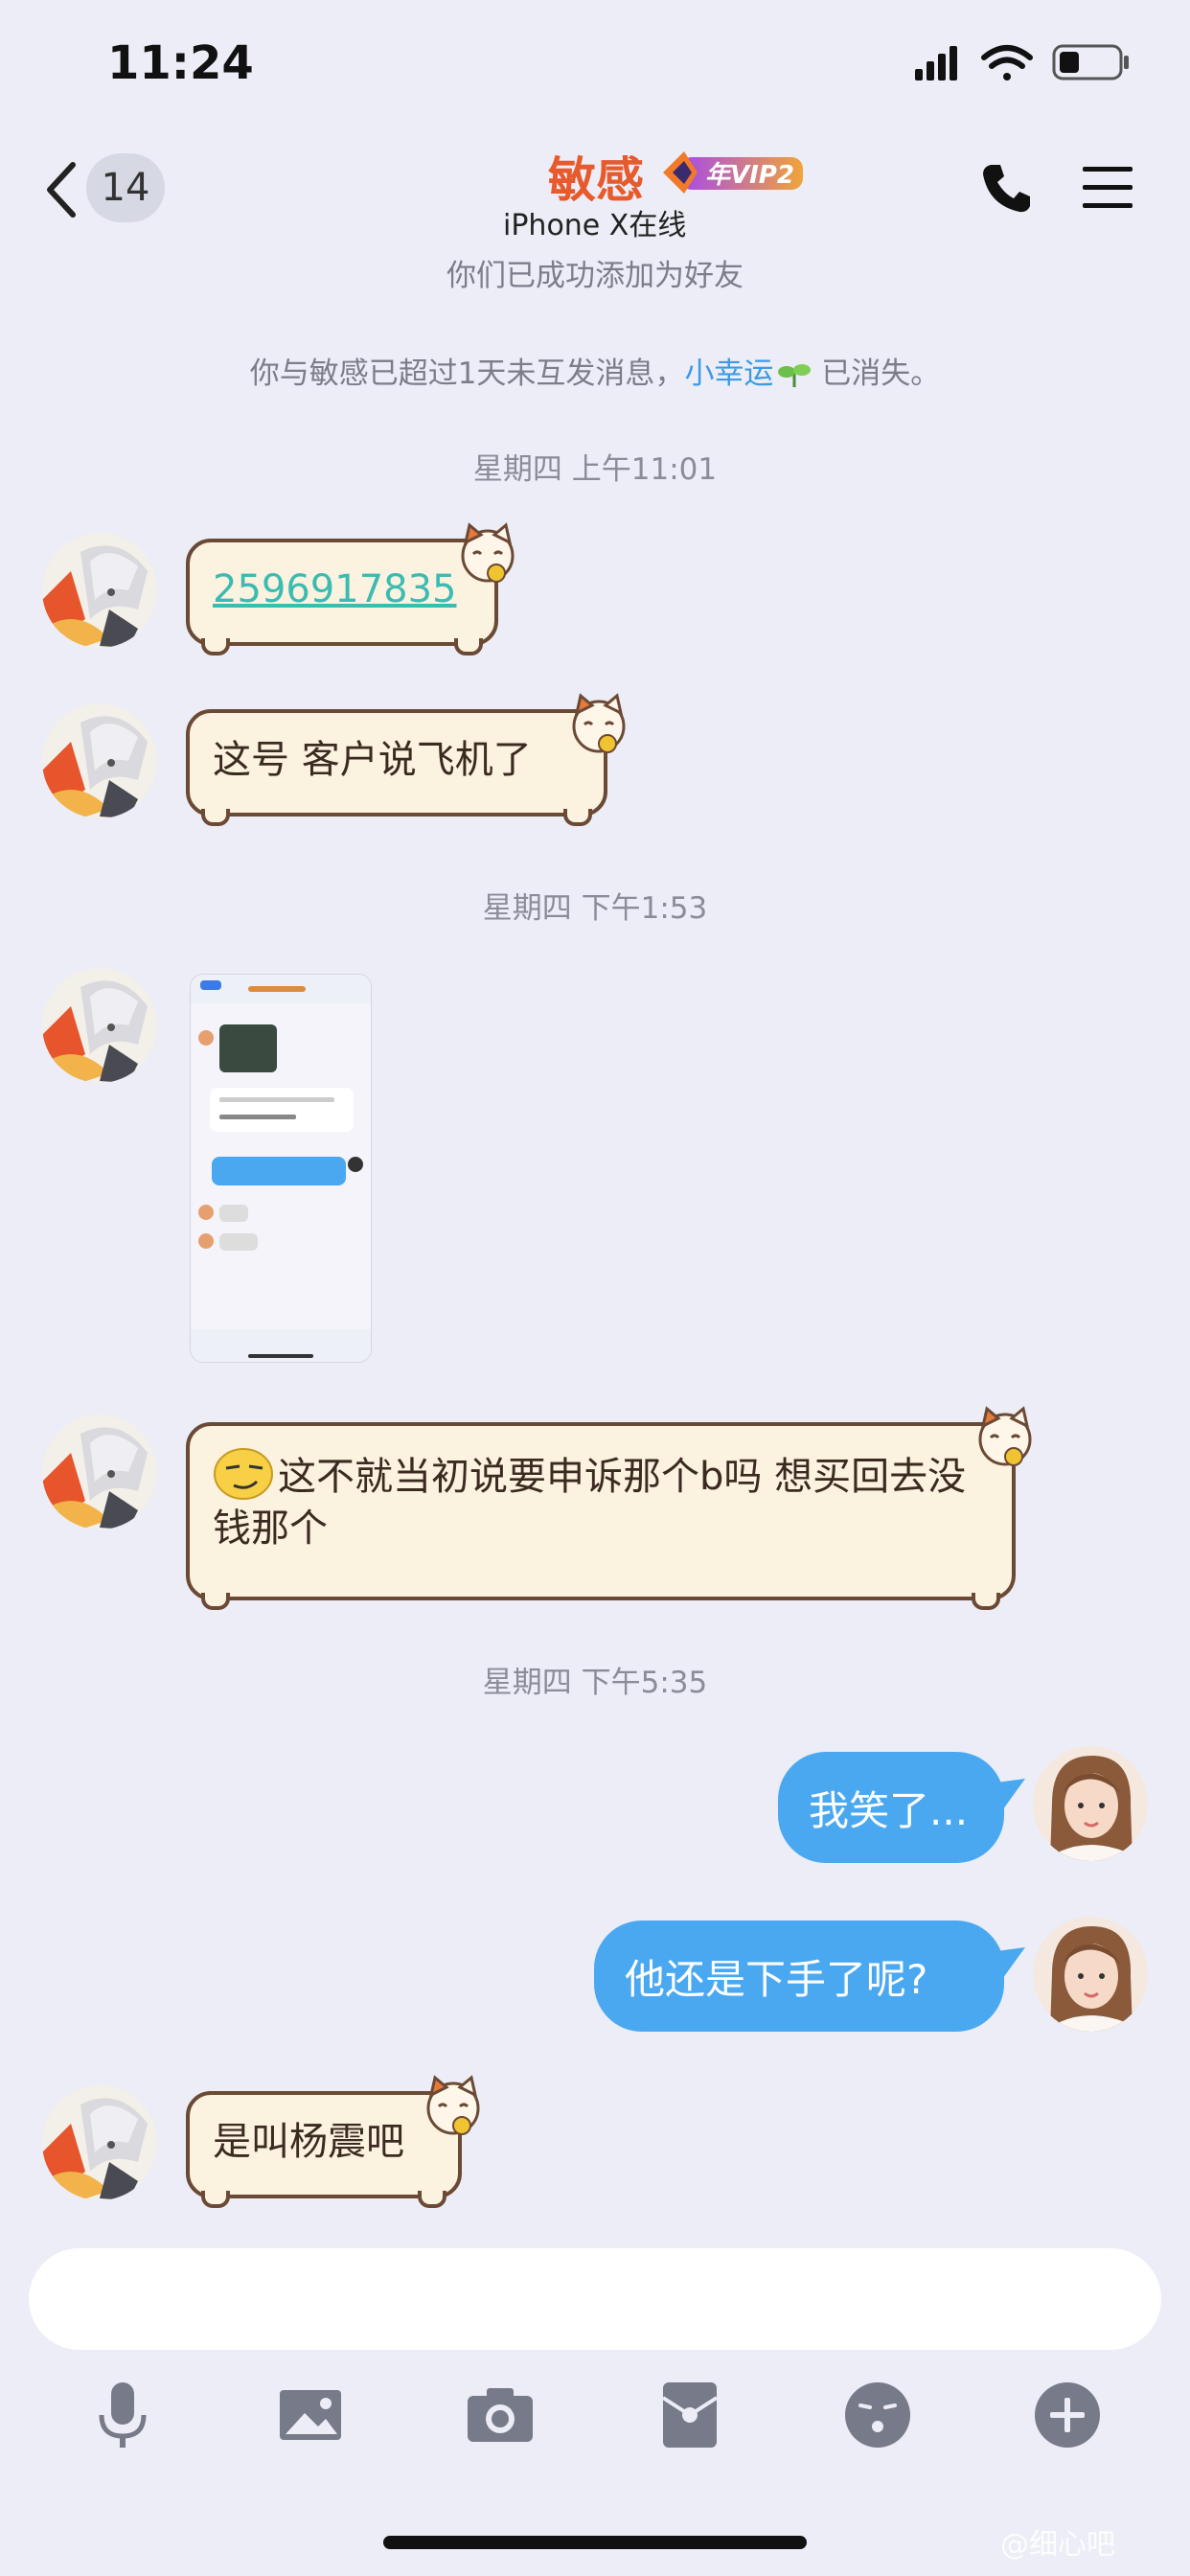 This screenshot has height=2576, width=1190. Describe the element at coordinates (590, 1503) in the screenshot. I see `message-text: 这不就当初说要申诉那个b吗 想买回去没钱那个` at that location.